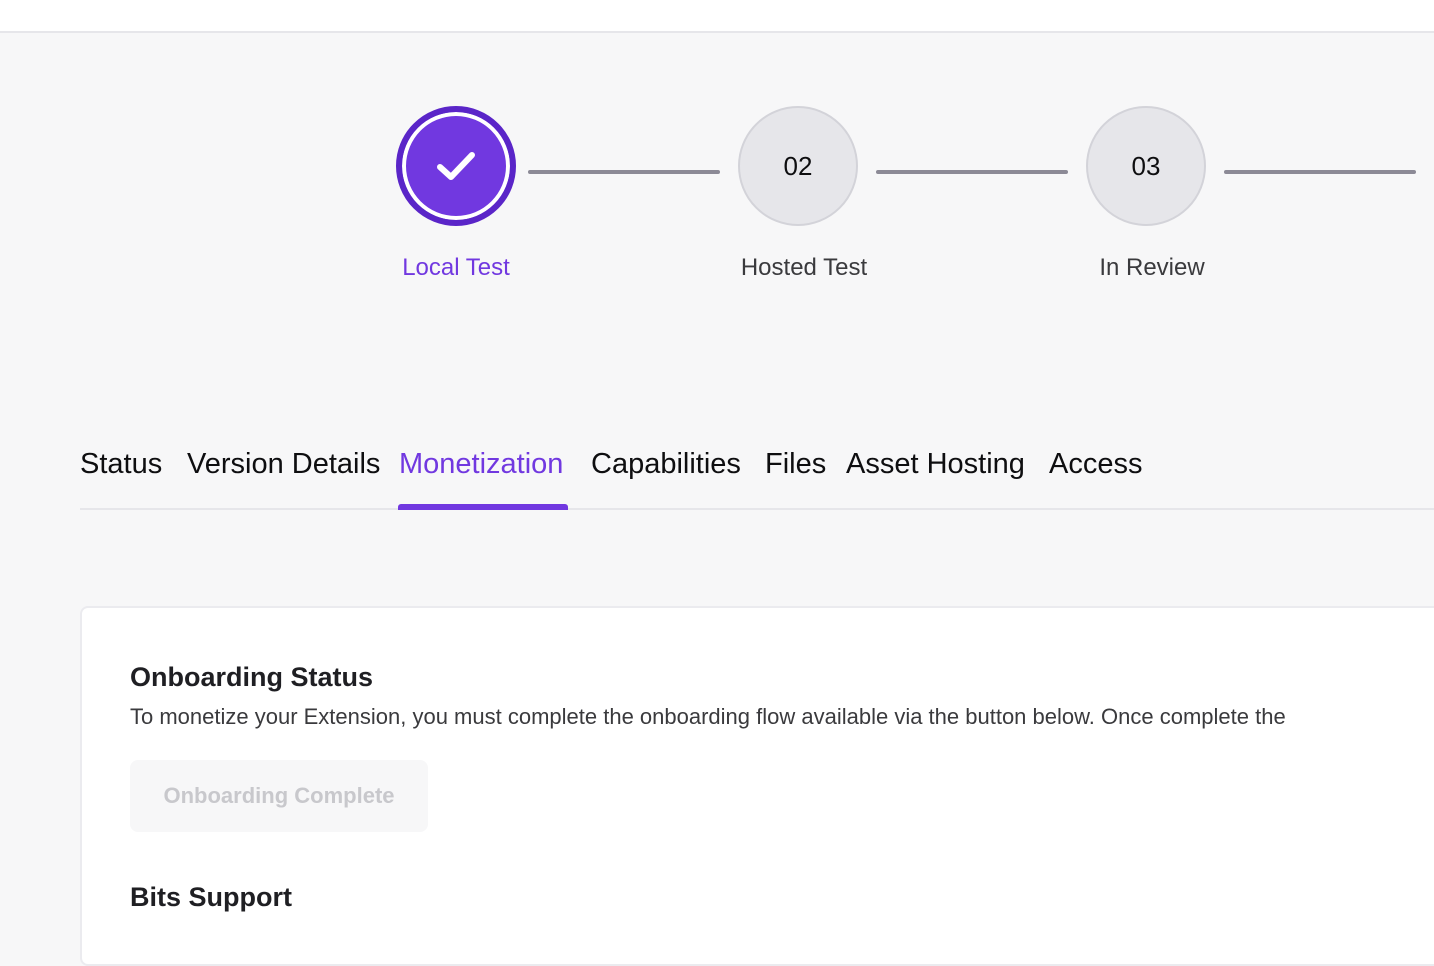 This screenshot has width=1434, height=966. Describe the element at coordinates (795, 475) in the screenshot. I see `tab-files: Files` at that location.